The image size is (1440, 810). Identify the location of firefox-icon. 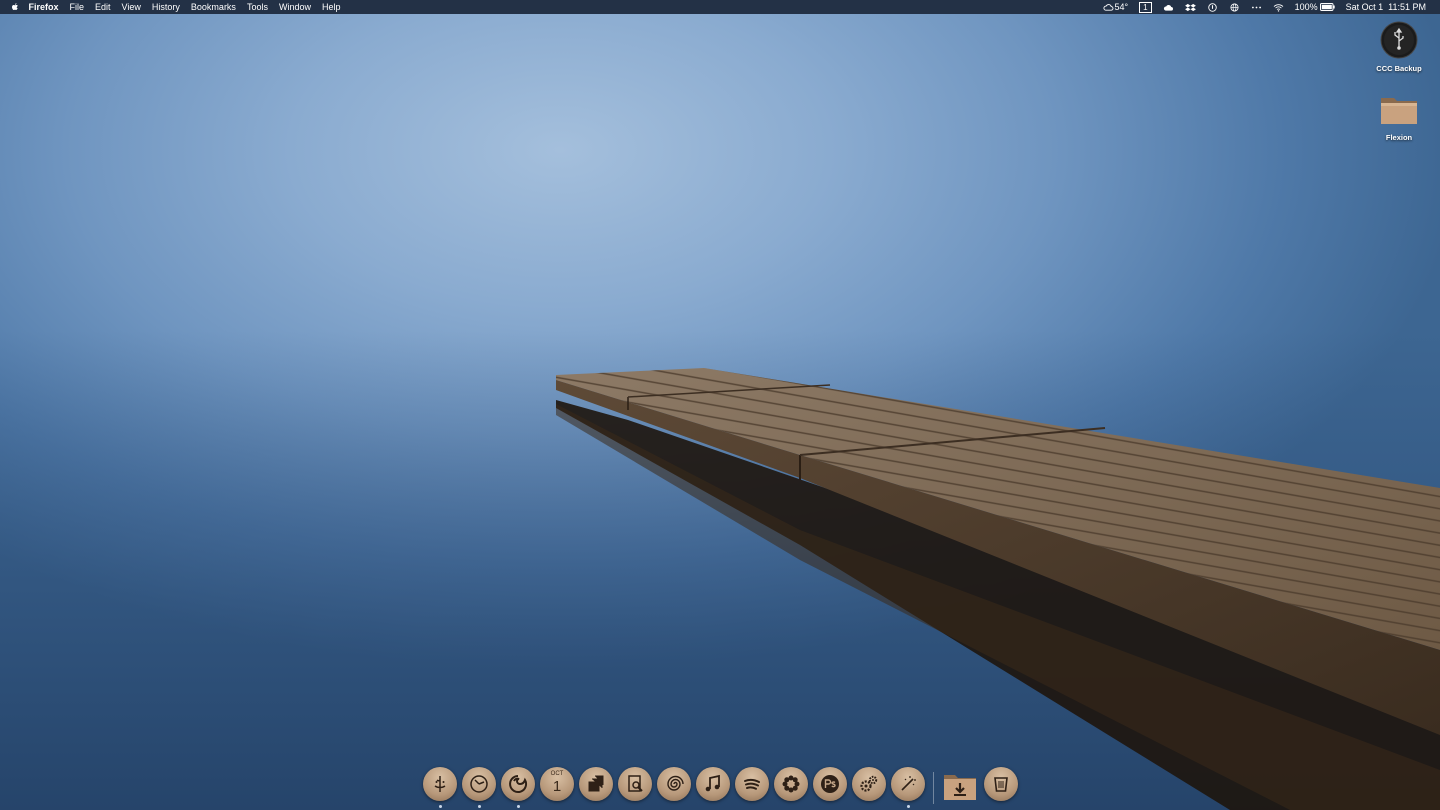
(518, 784).